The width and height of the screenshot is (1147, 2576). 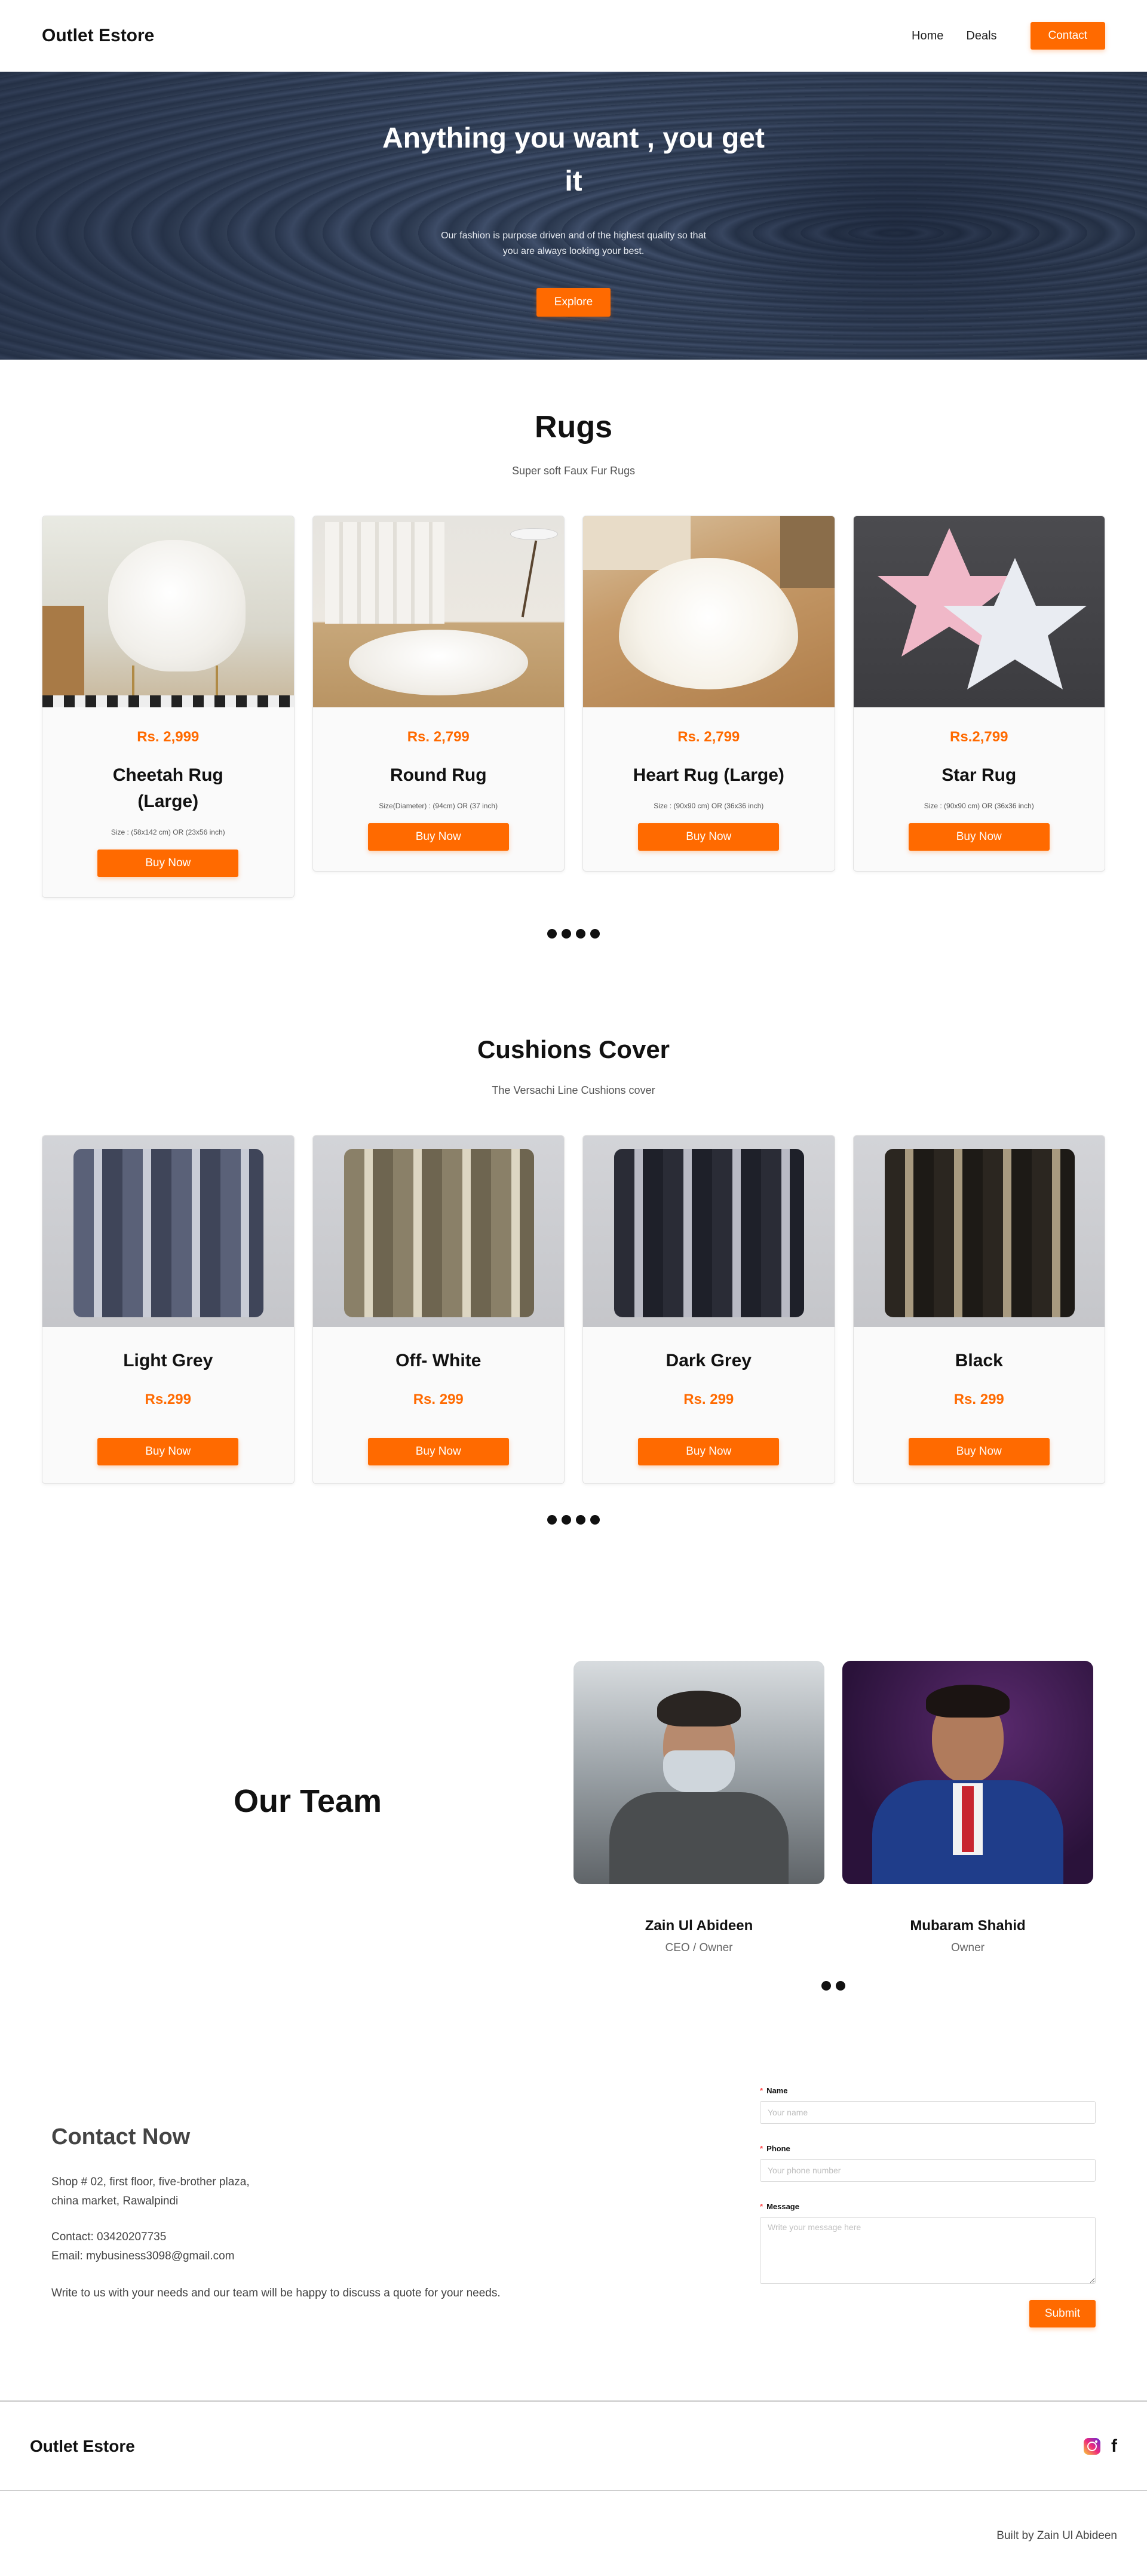 I want to click on cushions-subtitle: The Versachi Line Cushions cover, so click(x=573, y=1090).